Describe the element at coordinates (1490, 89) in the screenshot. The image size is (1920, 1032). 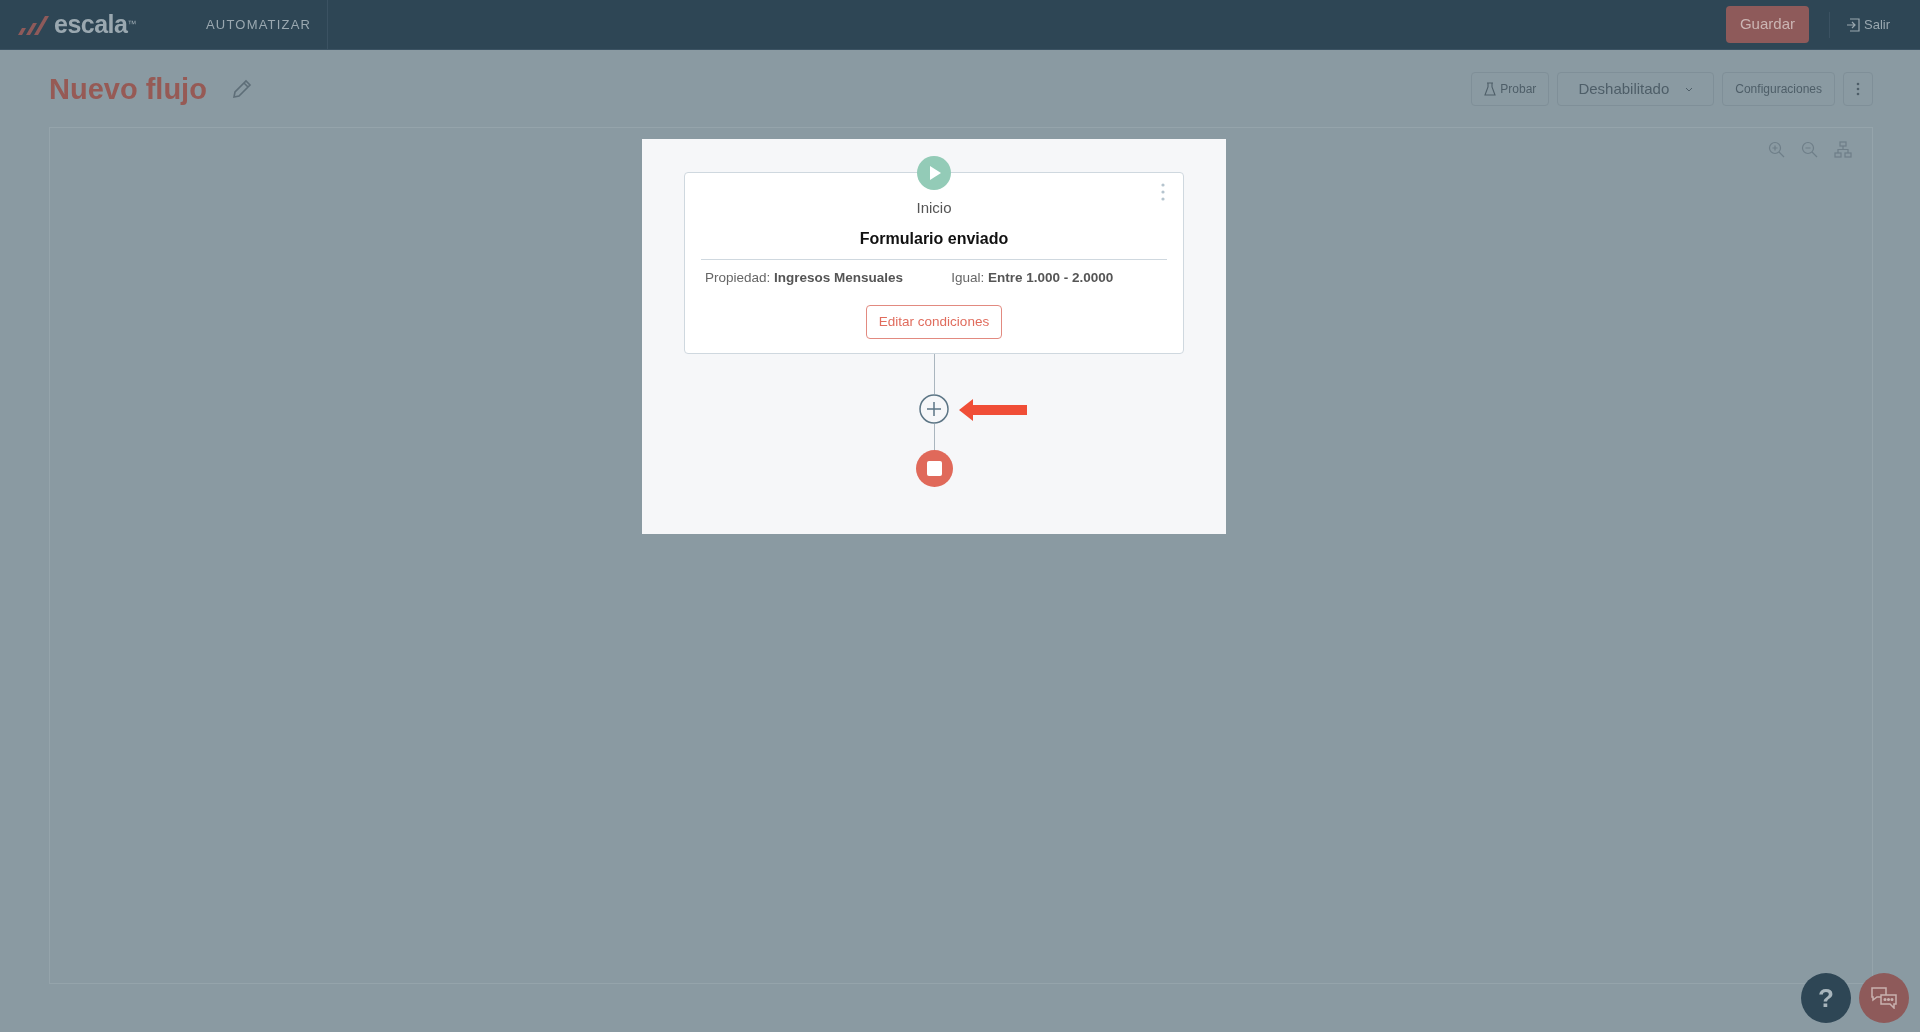
I see `flask-icon` at that location.